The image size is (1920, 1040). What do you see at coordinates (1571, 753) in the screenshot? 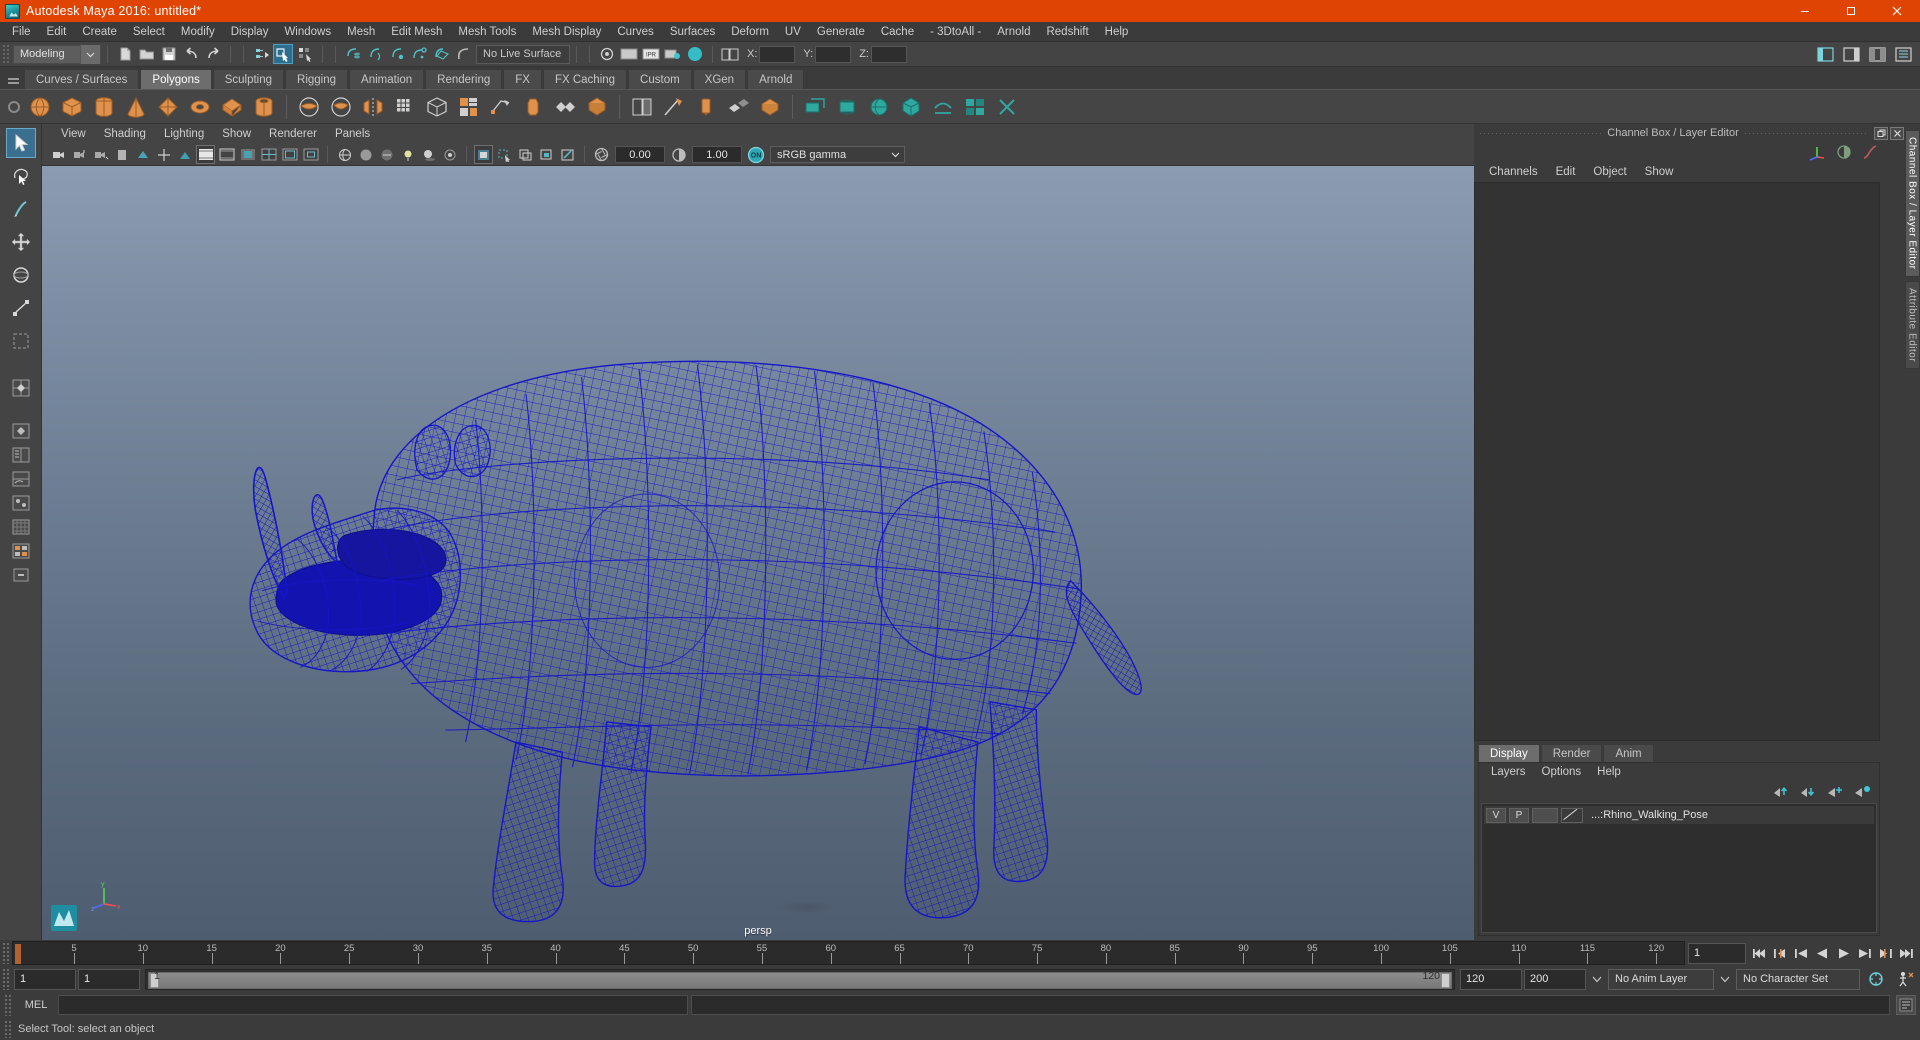
I see `tab-render: Render` at bounding box center [1571, 753].